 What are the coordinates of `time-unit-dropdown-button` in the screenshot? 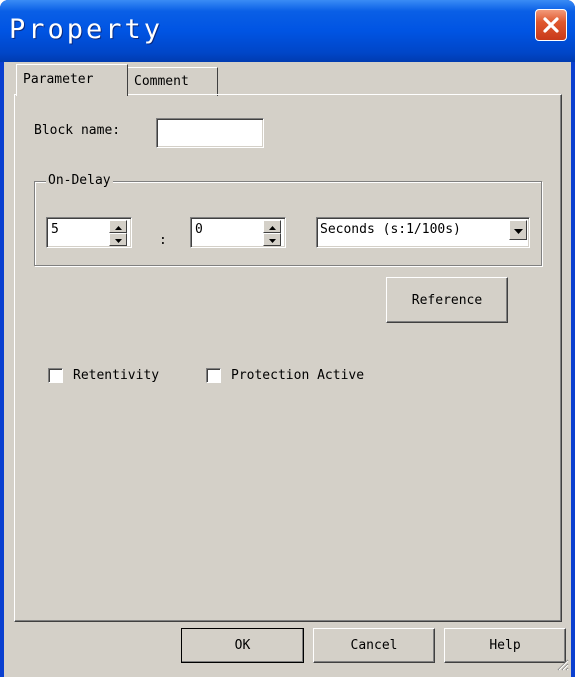 It's located at (518, 230).